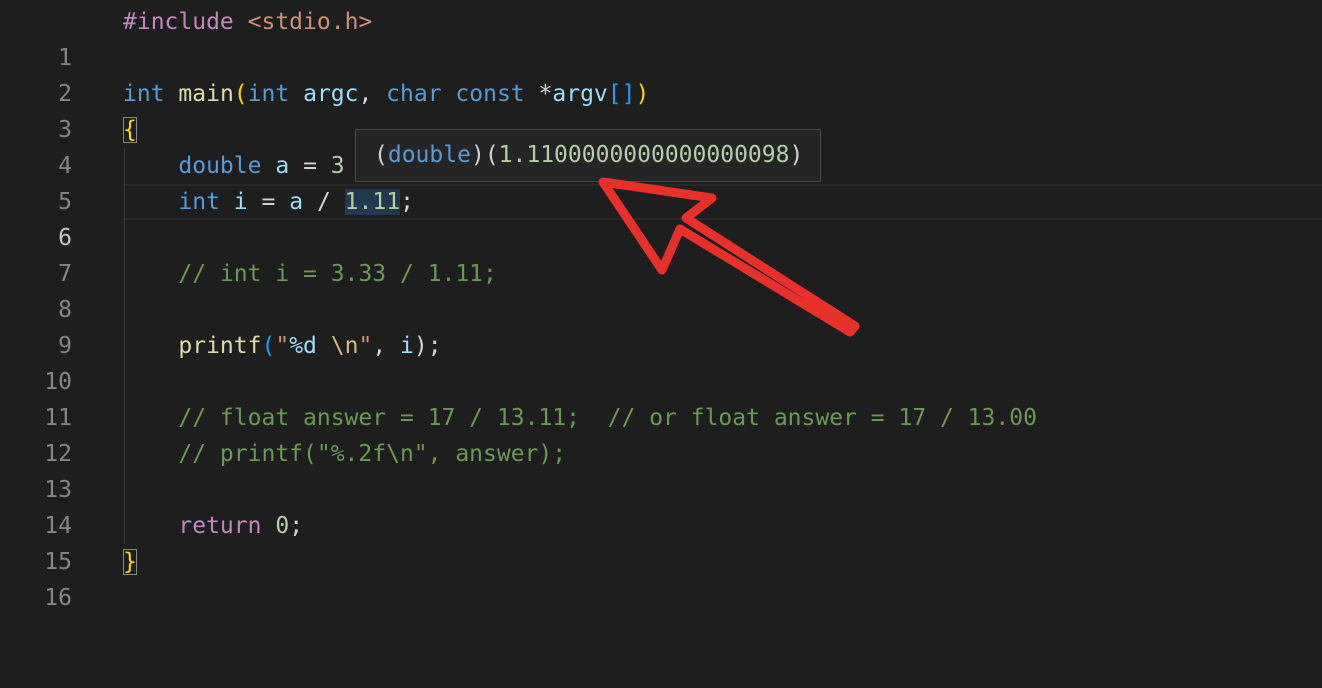 The width and height of the screenshot is (1322, 688). I want to click on array-brackets: [], so click(621, 94).